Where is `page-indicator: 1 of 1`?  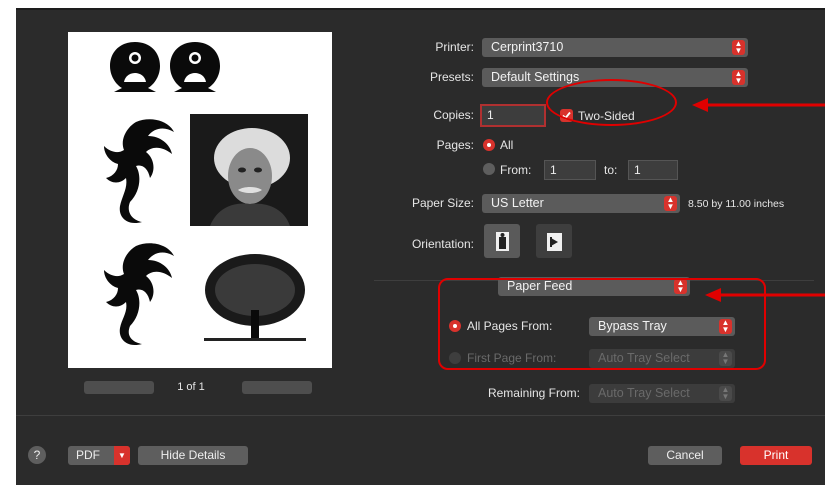 page-indicator: 1 of 1 is located at coordinates (191, 387).